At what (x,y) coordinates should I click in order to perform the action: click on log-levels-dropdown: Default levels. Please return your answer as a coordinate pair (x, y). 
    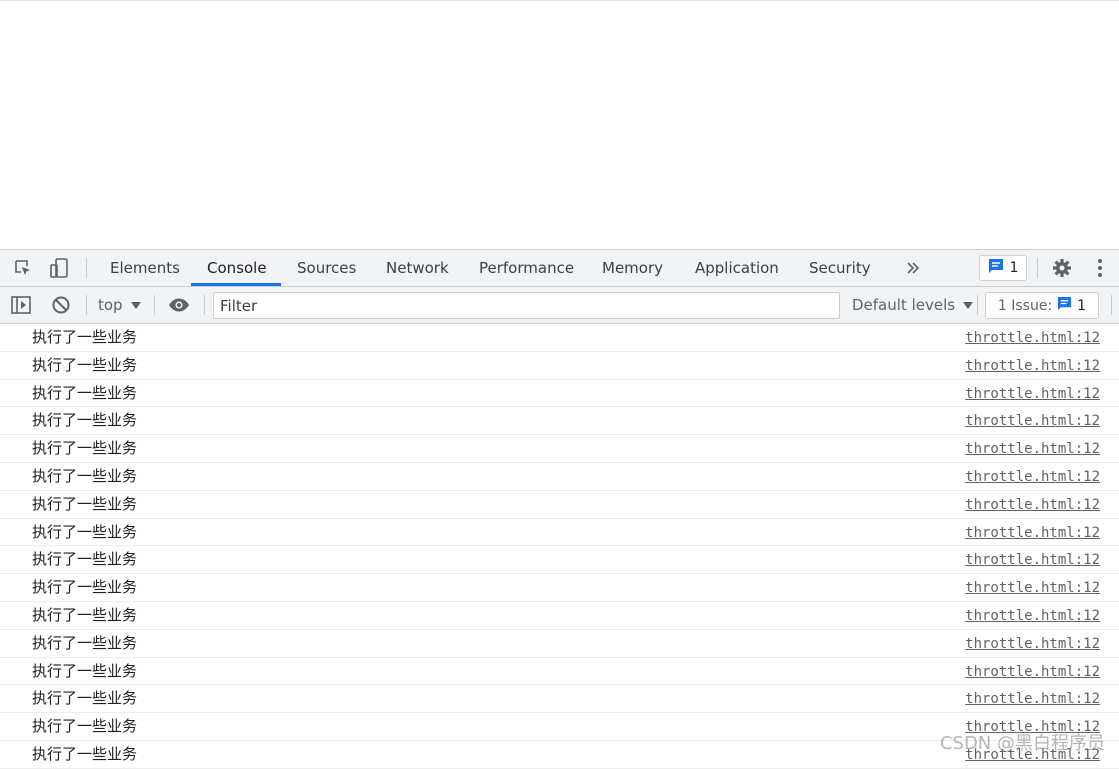
    Looking at the image, I should click on (913, 305).